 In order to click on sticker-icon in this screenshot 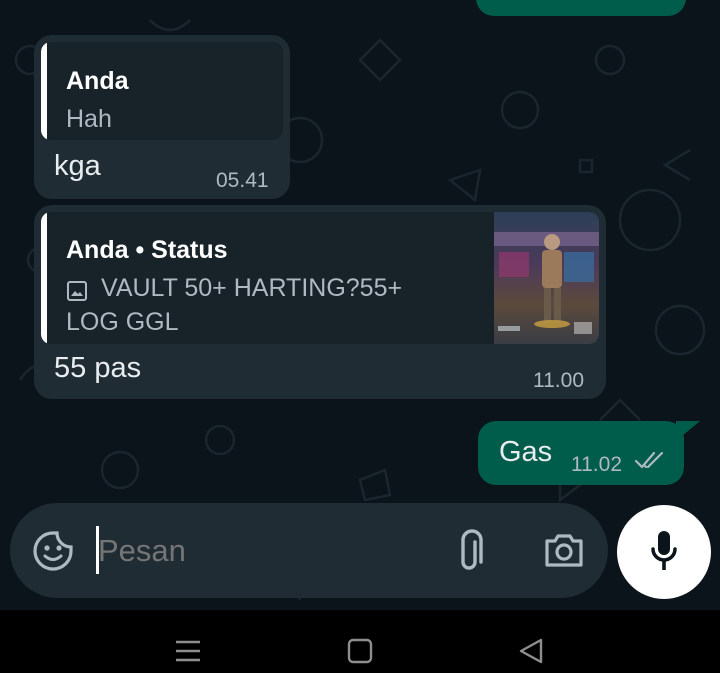, I will do `click(53, 551)`.